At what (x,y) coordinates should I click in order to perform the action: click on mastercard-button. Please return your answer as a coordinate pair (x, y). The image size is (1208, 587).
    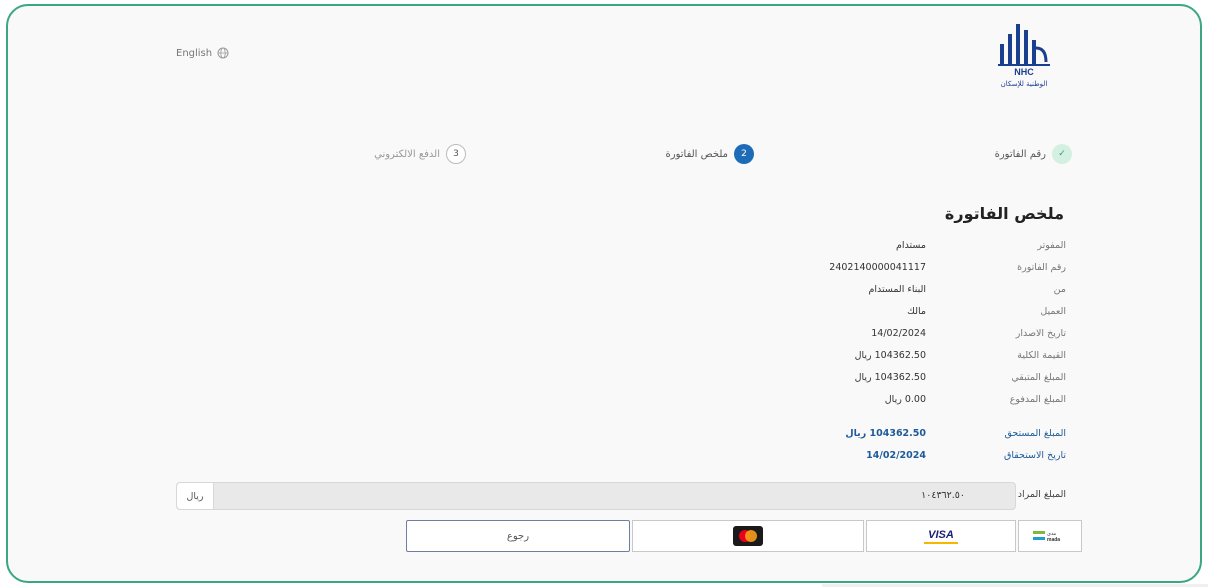
    Looking at the image, I should click on (748, 536).